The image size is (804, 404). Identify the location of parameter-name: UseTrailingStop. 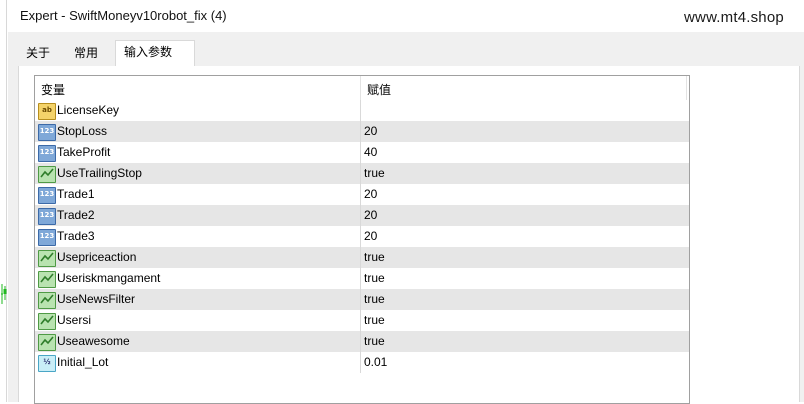
(99, 173).